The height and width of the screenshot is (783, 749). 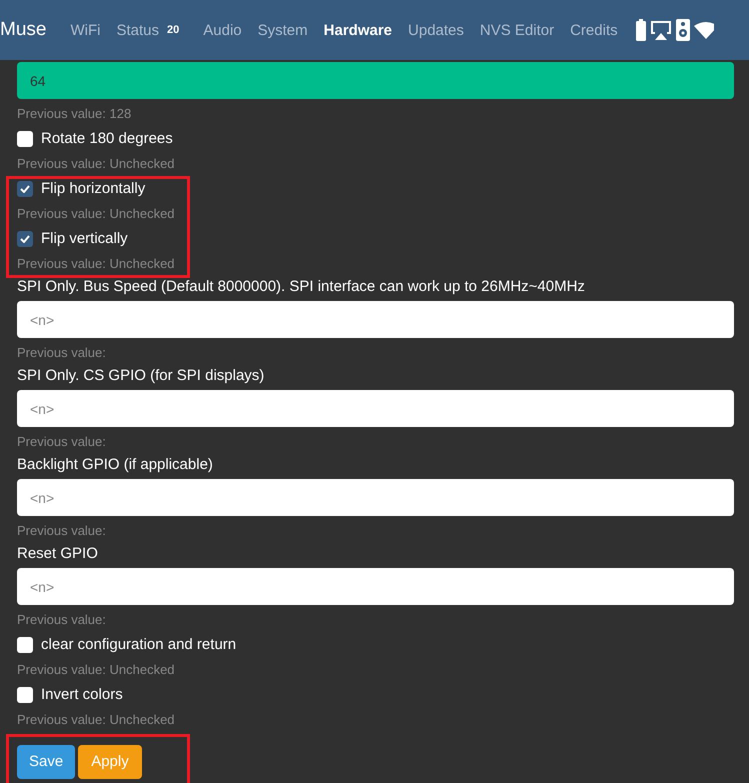 What do you see at coordinates (594, 30) in the screenshot?
I see `nav-tab: Credits` at bounding box center [594, 30].